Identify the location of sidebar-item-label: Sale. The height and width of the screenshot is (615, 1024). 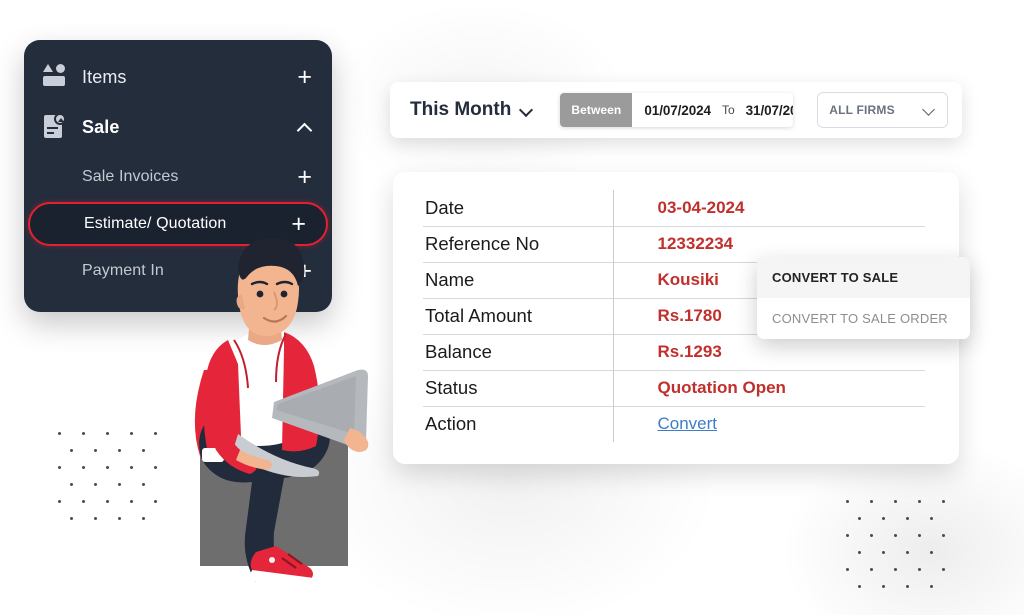
(101, 126).